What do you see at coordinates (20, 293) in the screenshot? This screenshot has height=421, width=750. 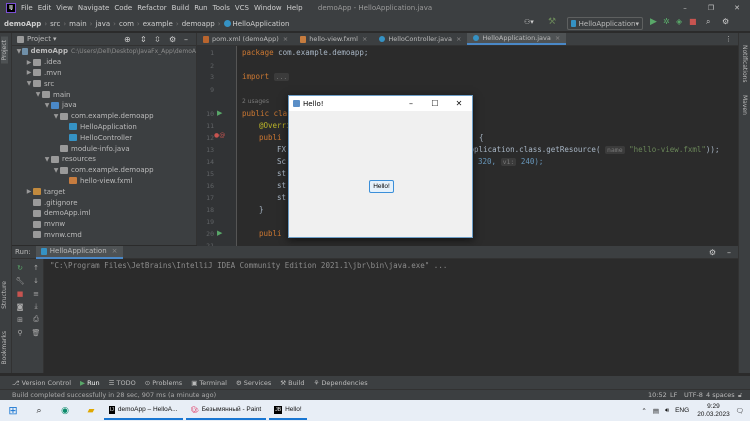 I see `stop-run-icon: ■` at bounding box center [20, 293].